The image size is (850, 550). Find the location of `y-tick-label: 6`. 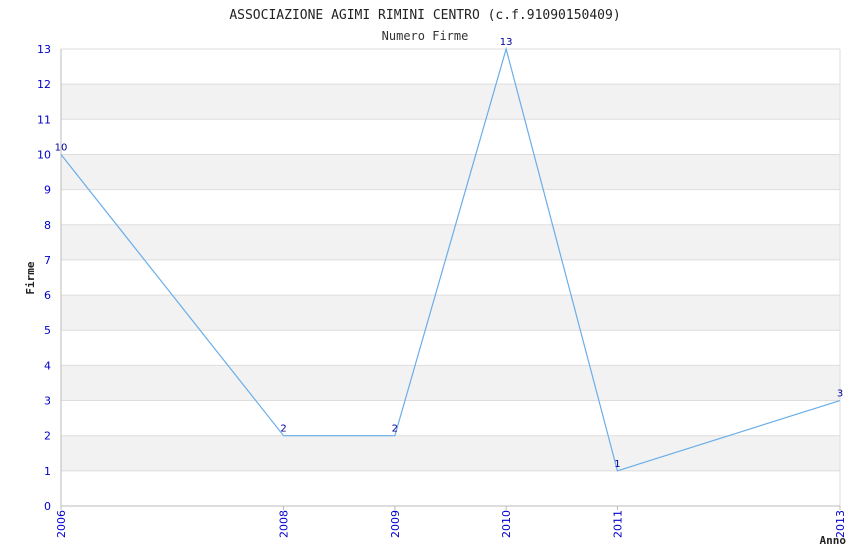

y-tick-label: 6 is located at coordinates (47, 295).